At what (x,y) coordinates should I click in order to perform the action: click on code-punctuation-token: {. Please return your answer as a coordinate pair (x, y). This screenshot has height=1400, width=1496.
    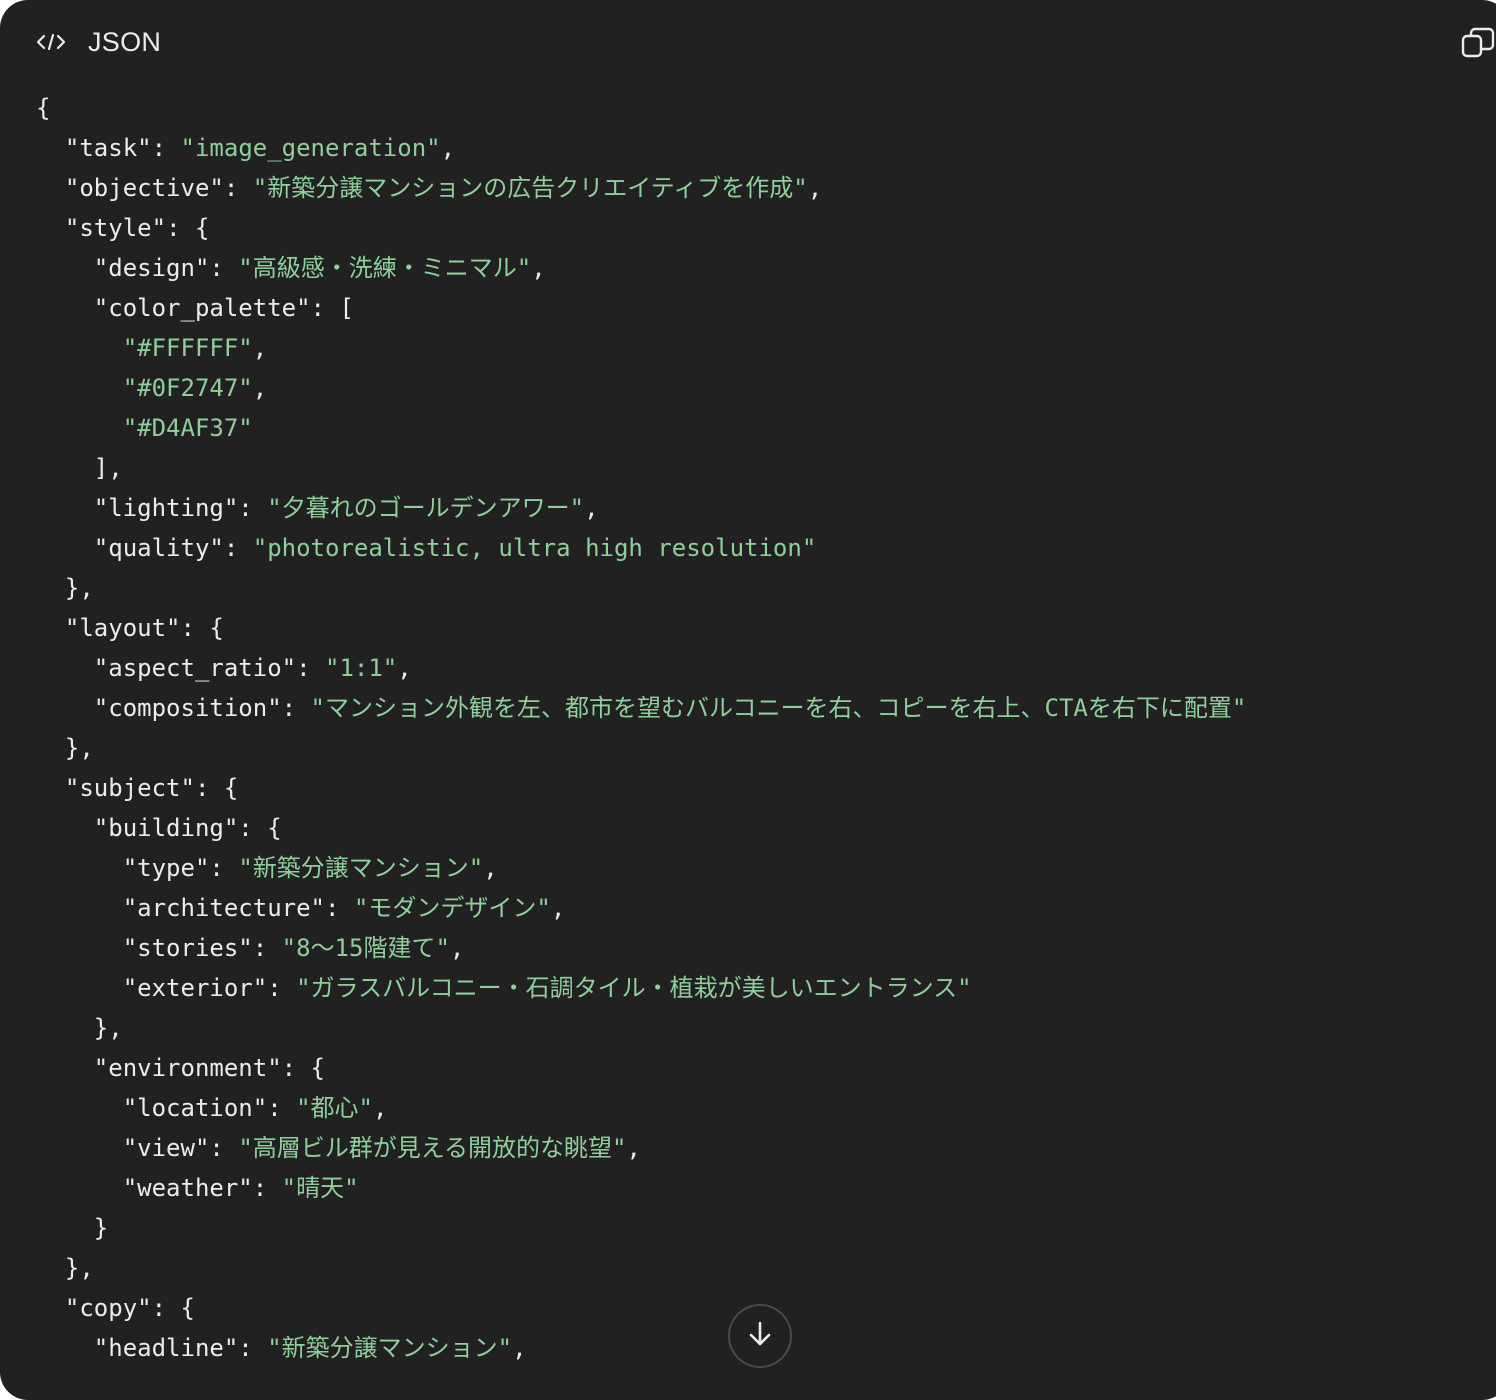
    Looking at the image, I should click on (43, 108).